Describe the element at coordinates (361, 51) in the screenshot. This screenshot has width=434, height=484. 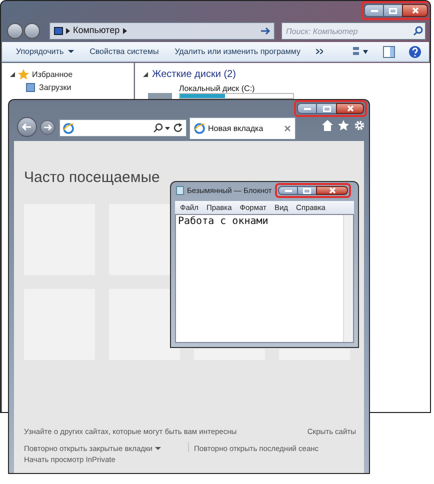
I see `view-icon` at that location.